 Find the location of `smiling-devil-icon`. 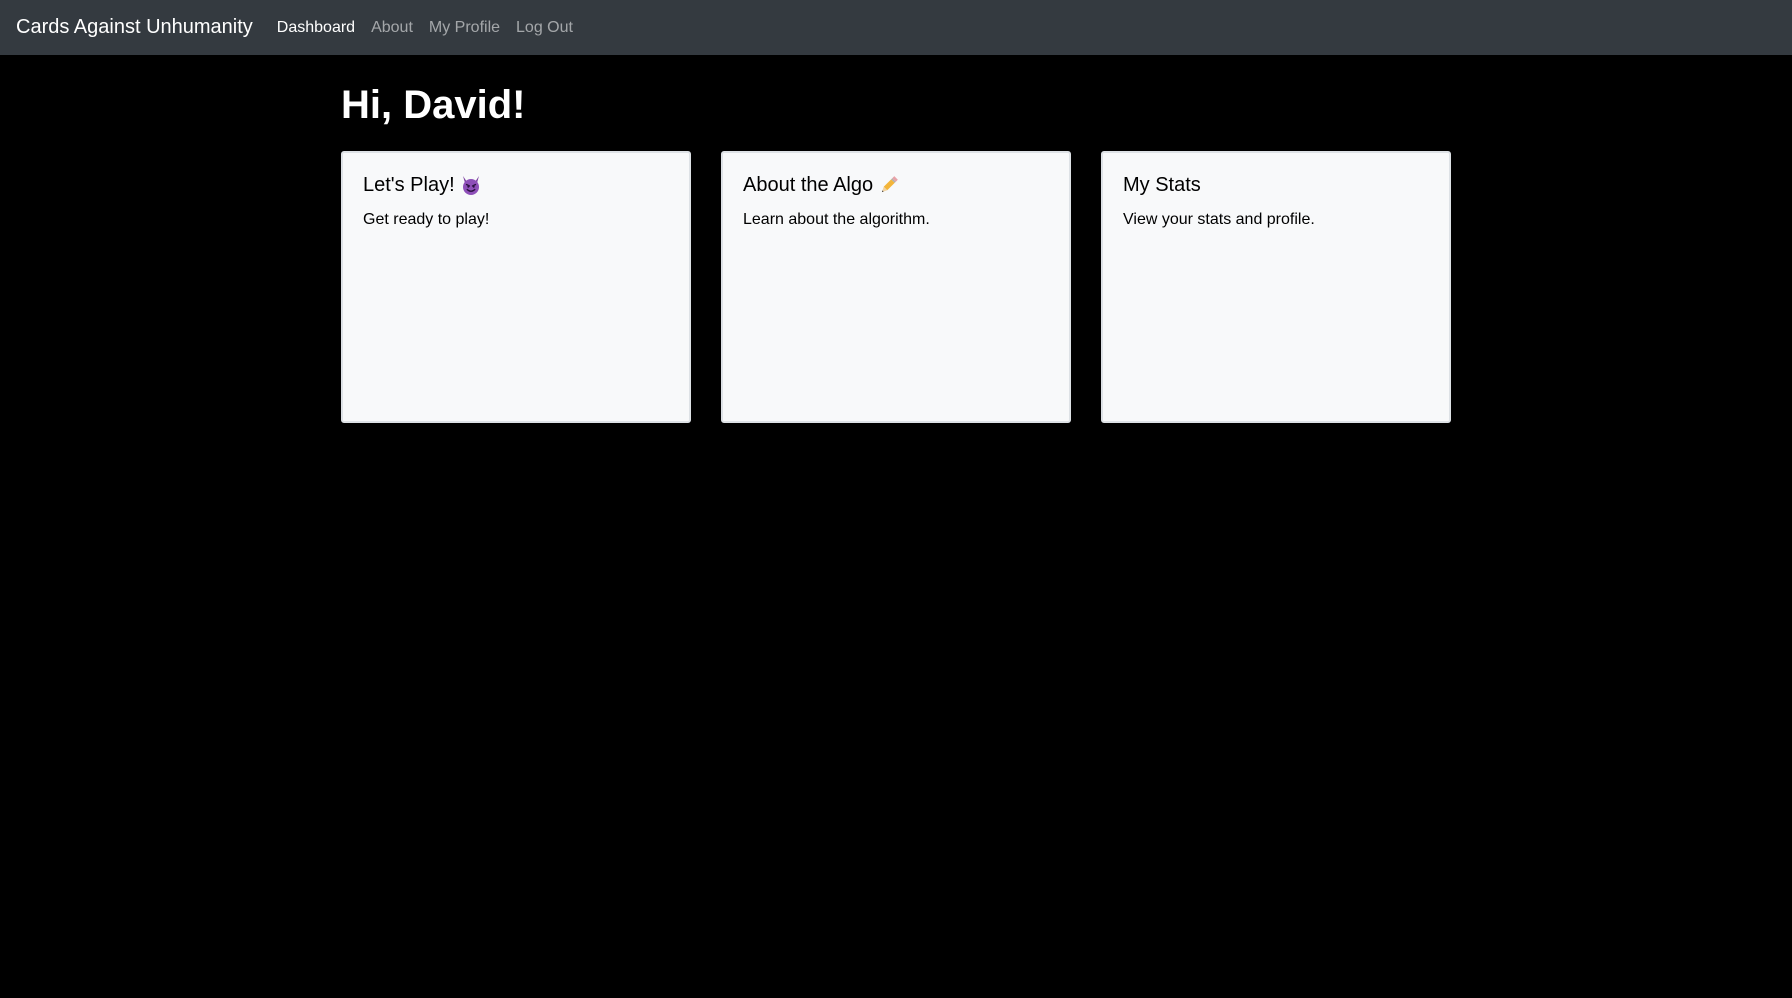

smiling-devil-icon is located at coordinates (470, 185).